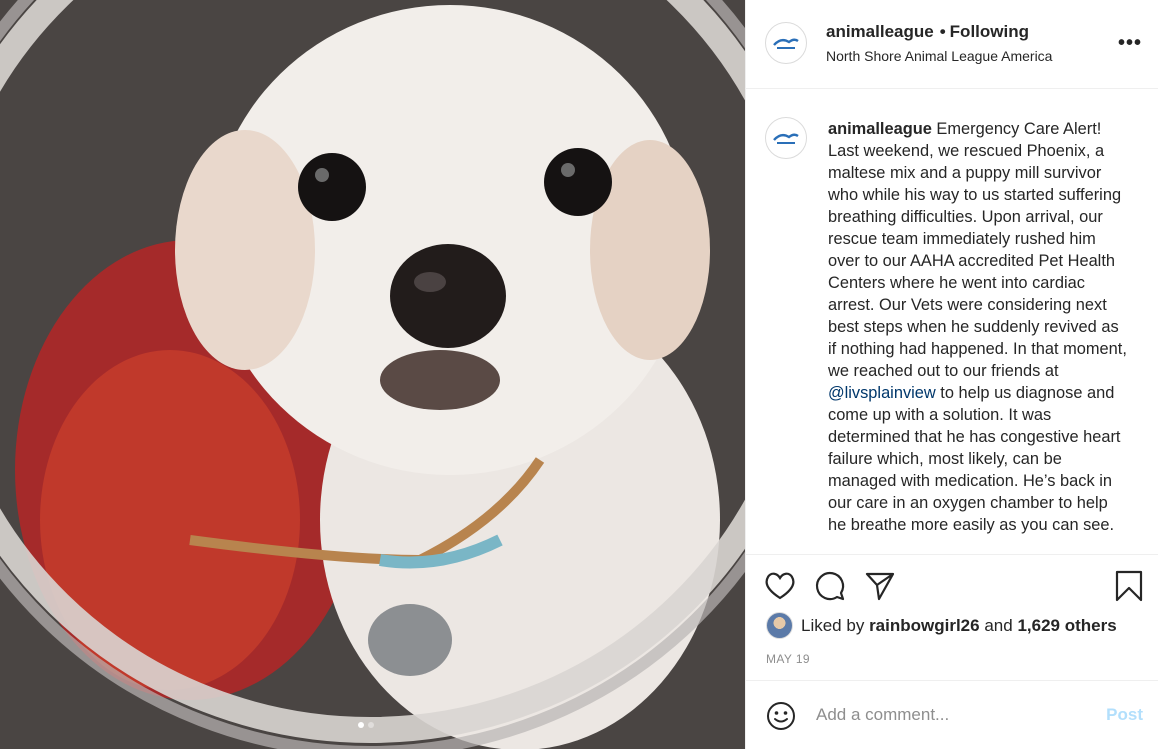 This screenshot has height=749, width=1158. What do you see at coordinates (366, 725) in the screenshot?
I see `carousel-indicator` at bounding box center [366, 725].